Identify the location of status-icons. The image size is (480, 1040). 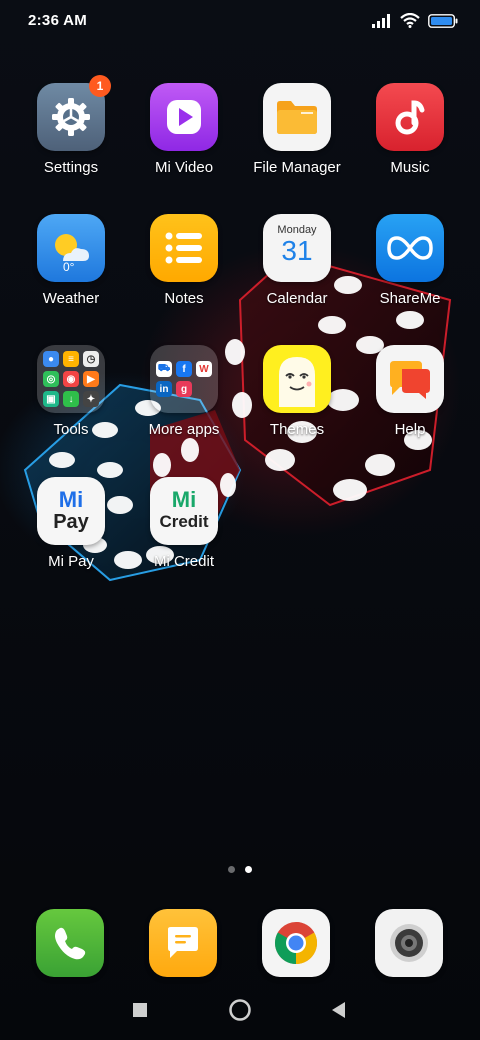
(415, 20).